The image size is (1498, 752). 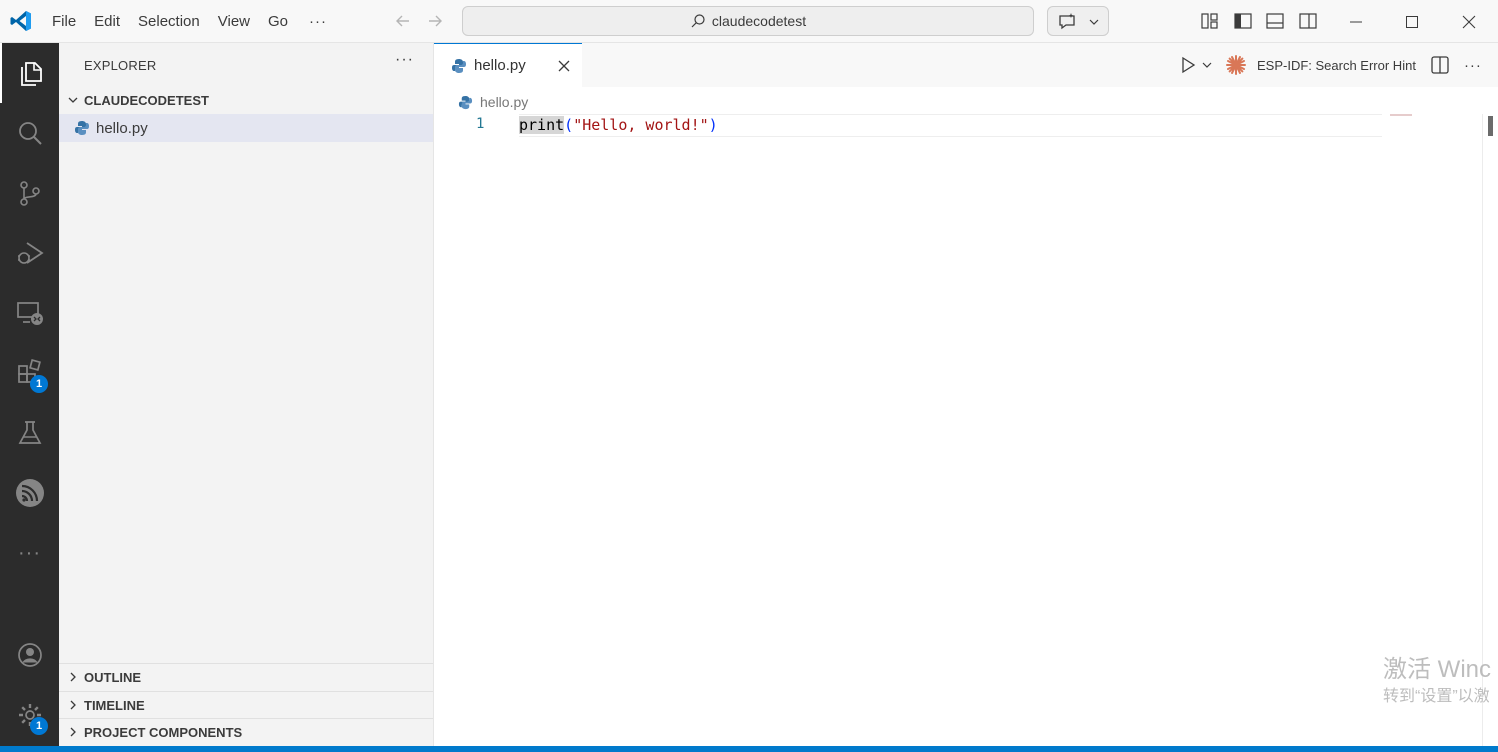 I want to click on minimize-icon, so click(x=1356, y=21).